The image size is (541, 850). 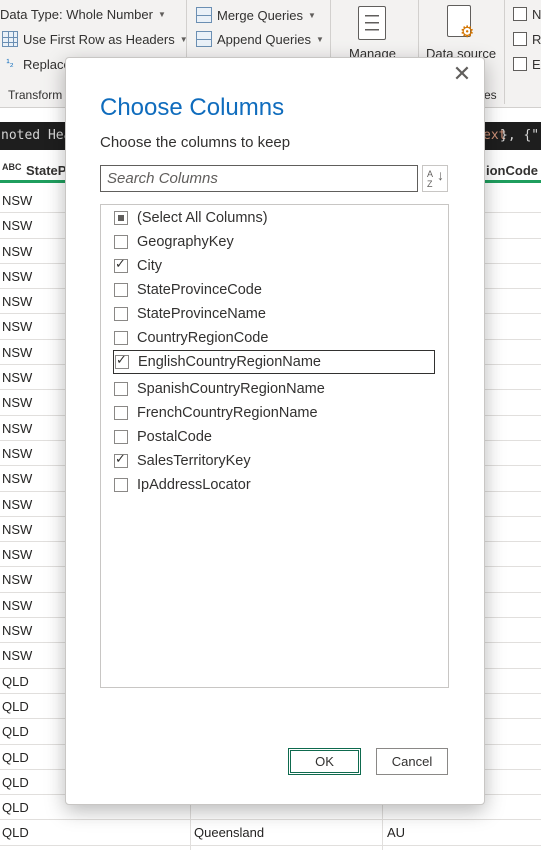 I want to click on column-option-label: FrenchCountryRegionName, so click(x=227, y=413).